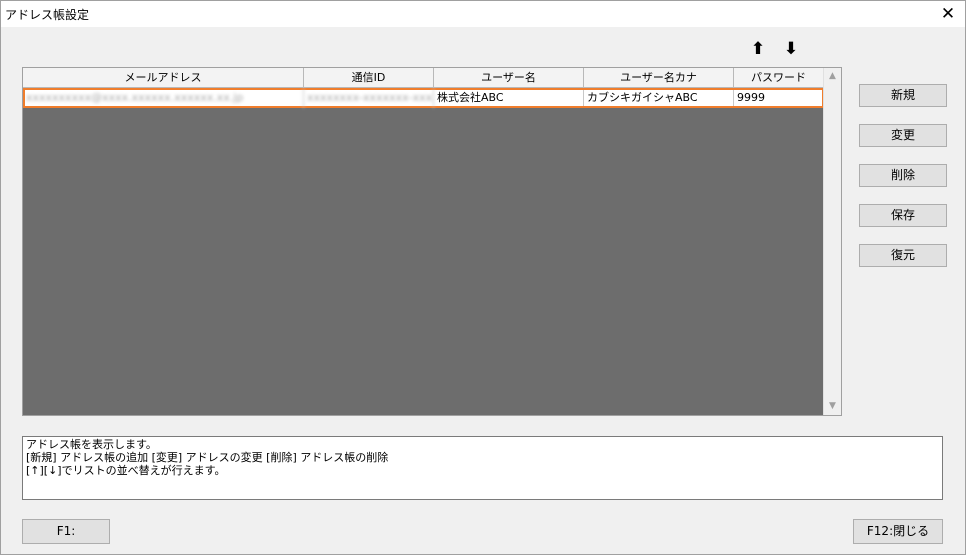  Describe the element at coordinates (832, 241) in the screenshot. I see `vertical-scrollbar: ▲ ▼` at that location.